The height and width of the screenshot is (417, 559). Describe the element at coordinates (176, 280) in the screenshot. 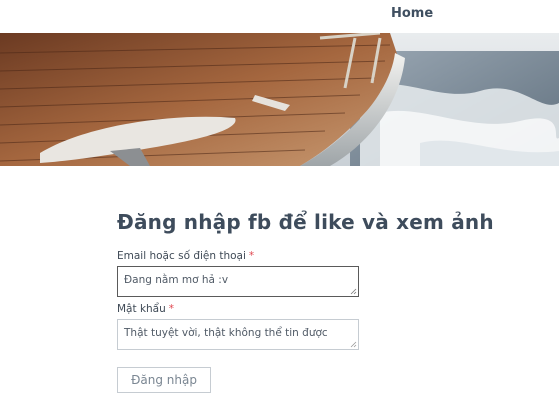

I see `email-value: Đang nằm mơ hả :v` at that location.